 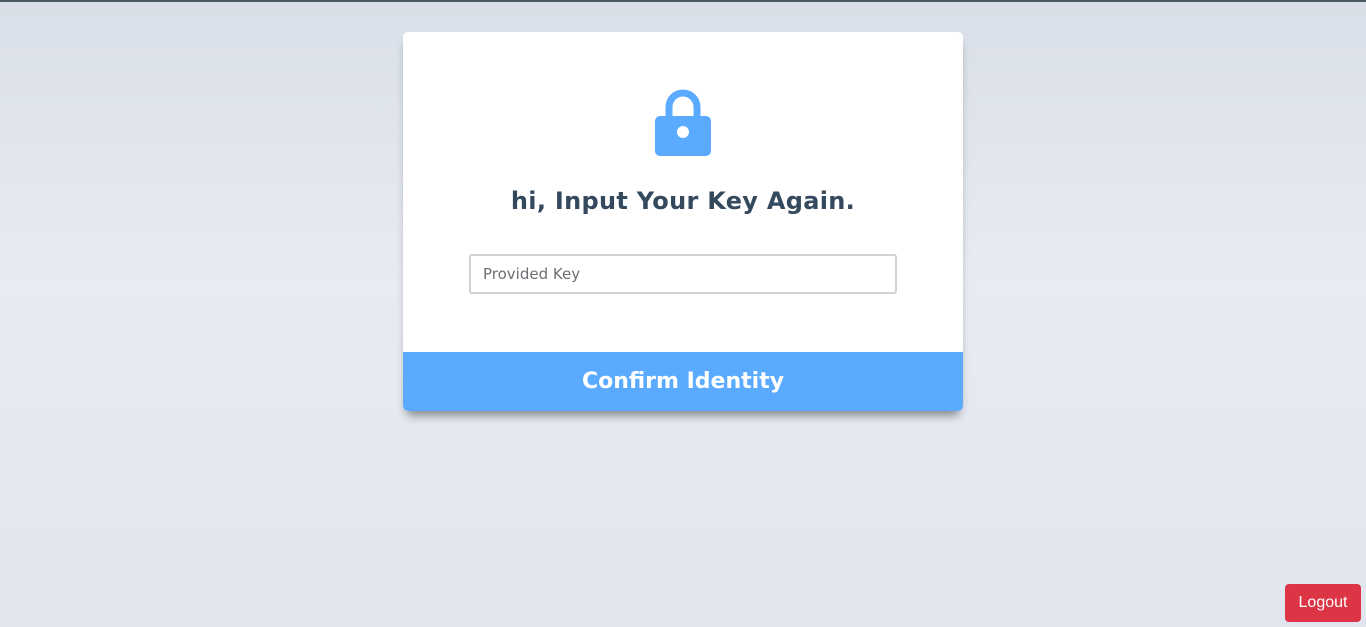 I want to click on confirm-identity-button: Confirm Identity, so click(x=683, y=381).